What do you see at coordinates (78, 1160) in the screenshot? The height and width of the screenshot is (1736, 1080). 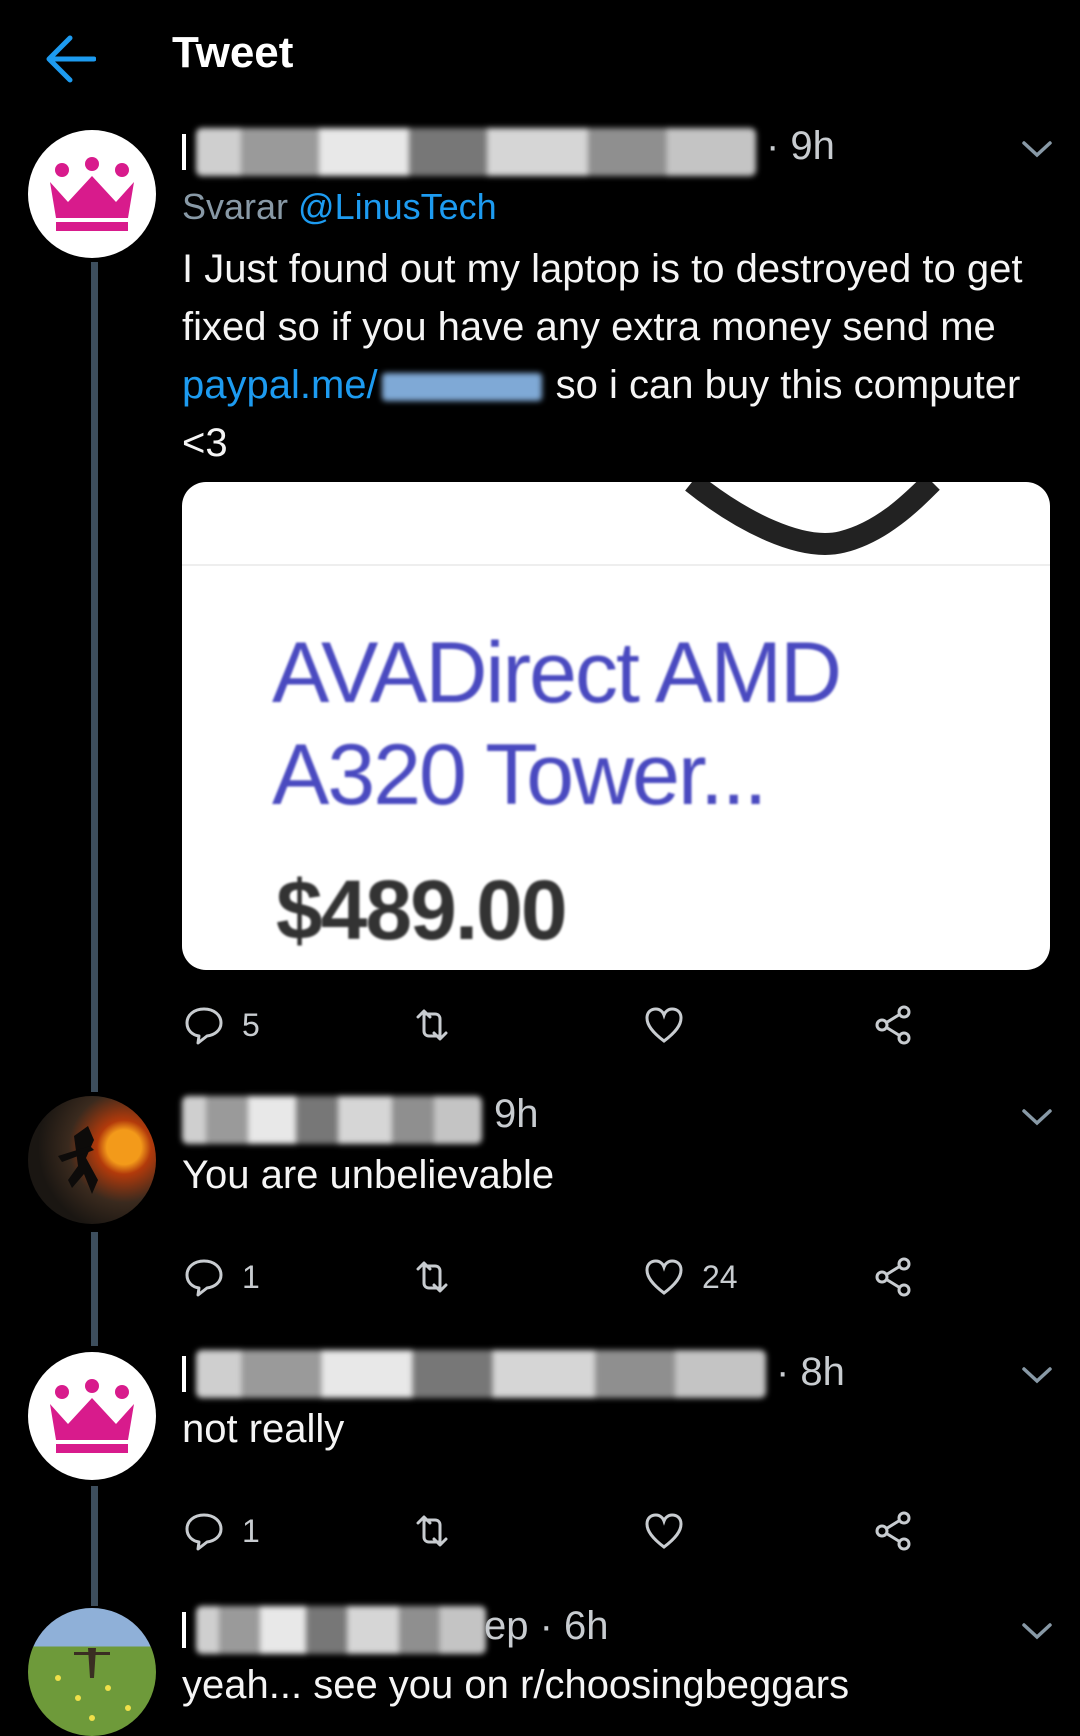 I see `silhouette-figure` at bounding box center [78, 1160].